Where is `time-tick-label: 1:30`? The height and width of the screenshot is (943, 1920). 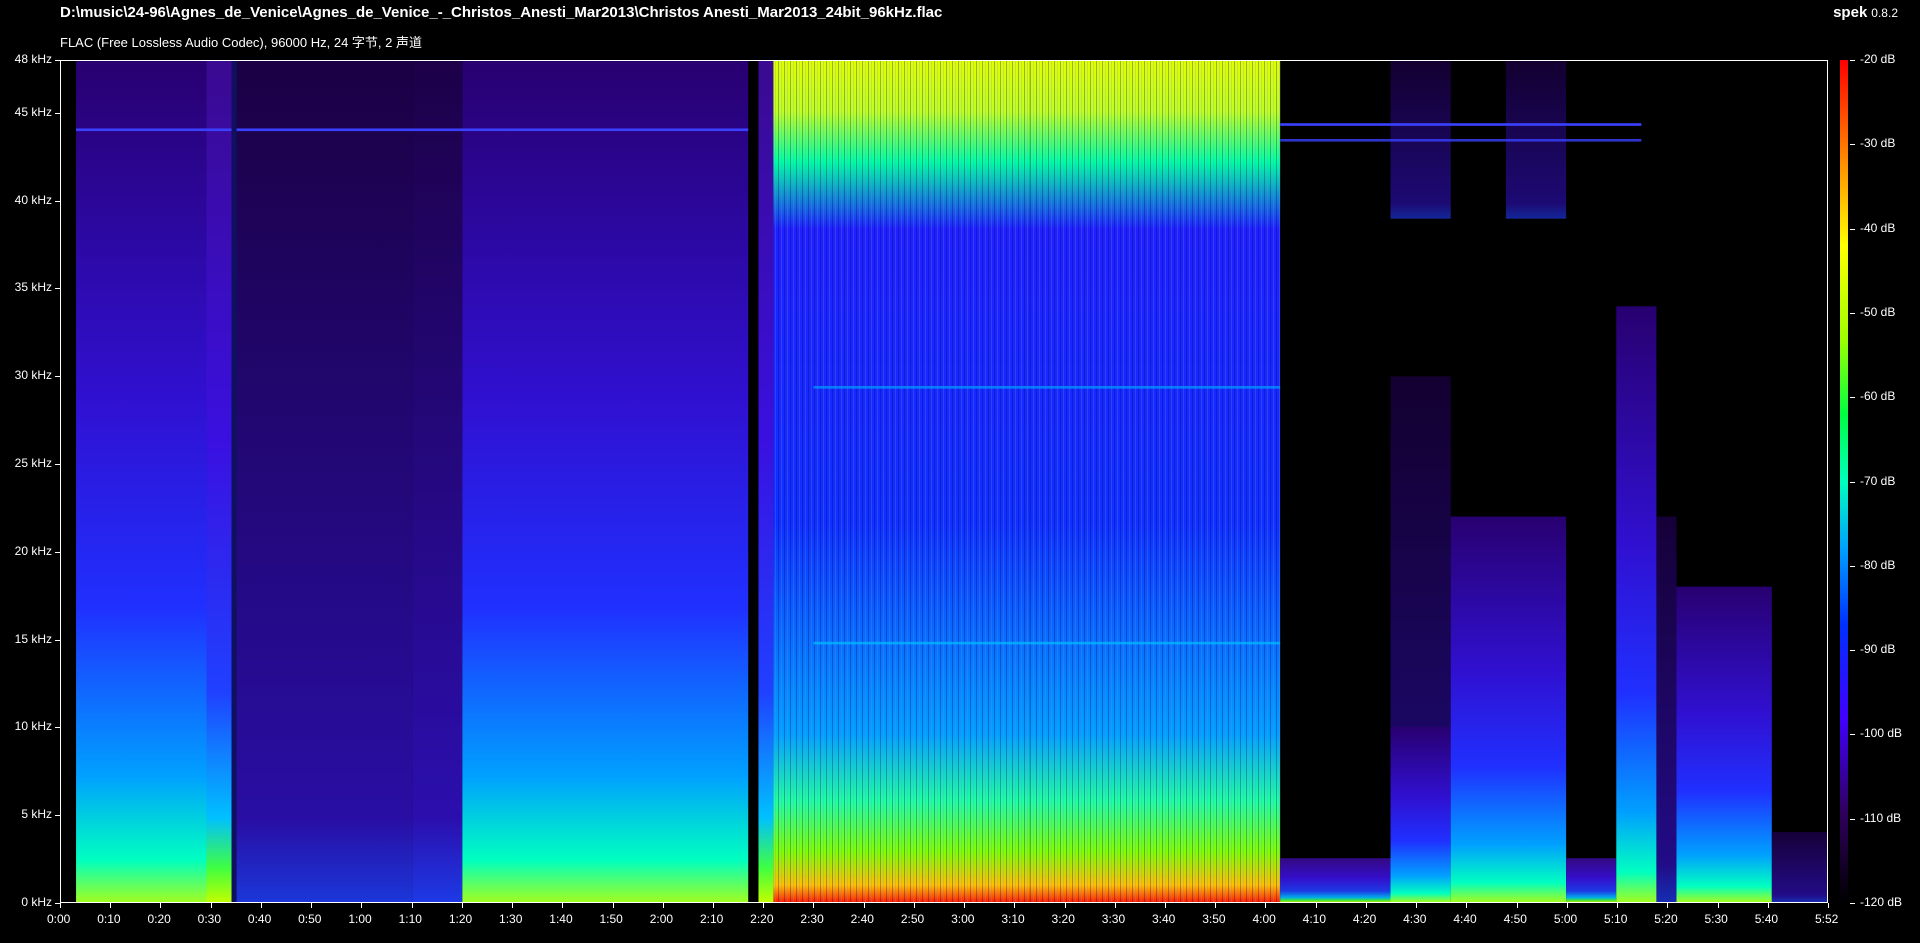 time-tick-label: 1:30 is located at coordinates (511, 919).